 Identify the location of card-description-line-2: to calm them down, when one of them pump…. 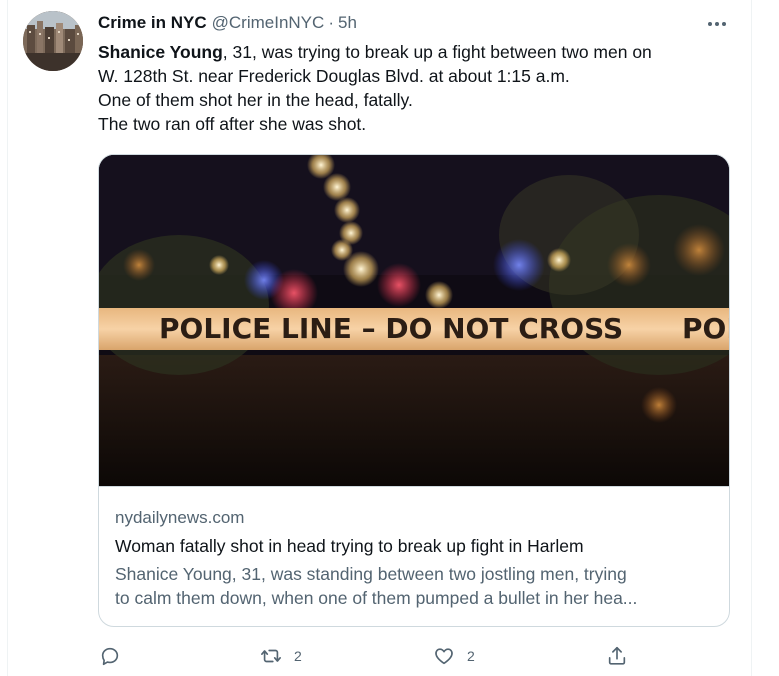
(376, 598).